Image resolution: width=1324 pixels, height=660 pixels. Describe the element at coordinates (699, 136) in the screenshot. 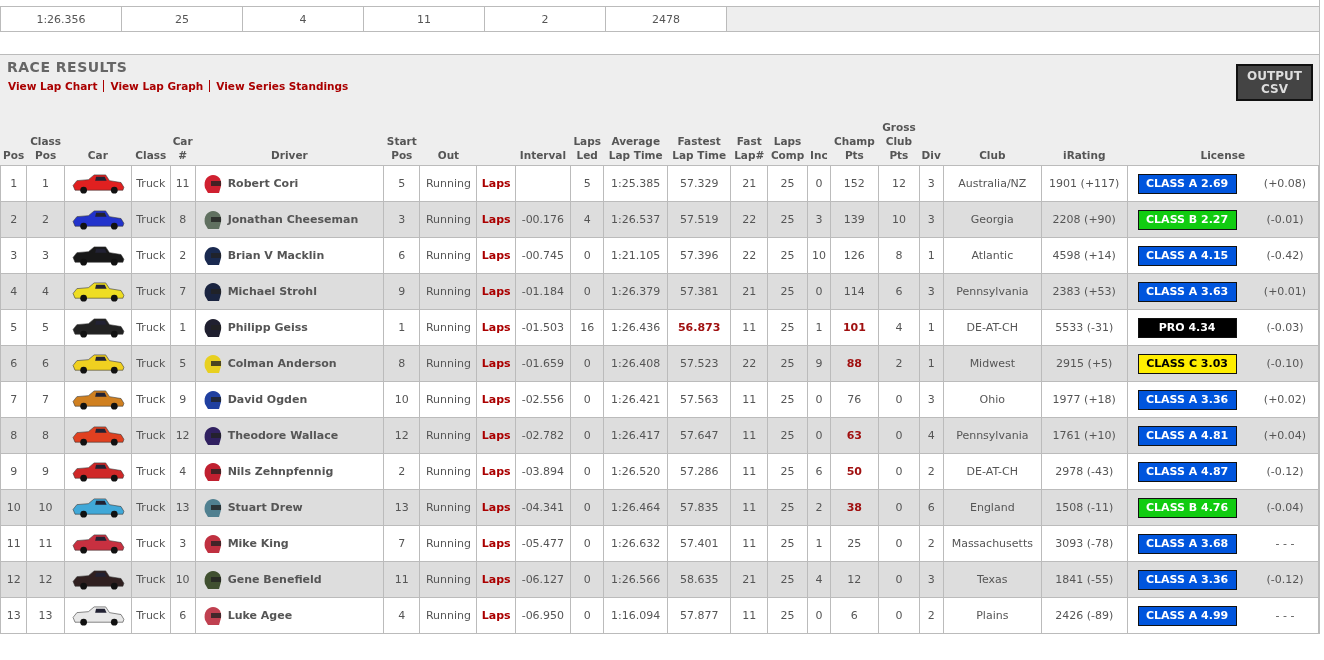

I see `column-header: Fastest Lap Time` at that location.